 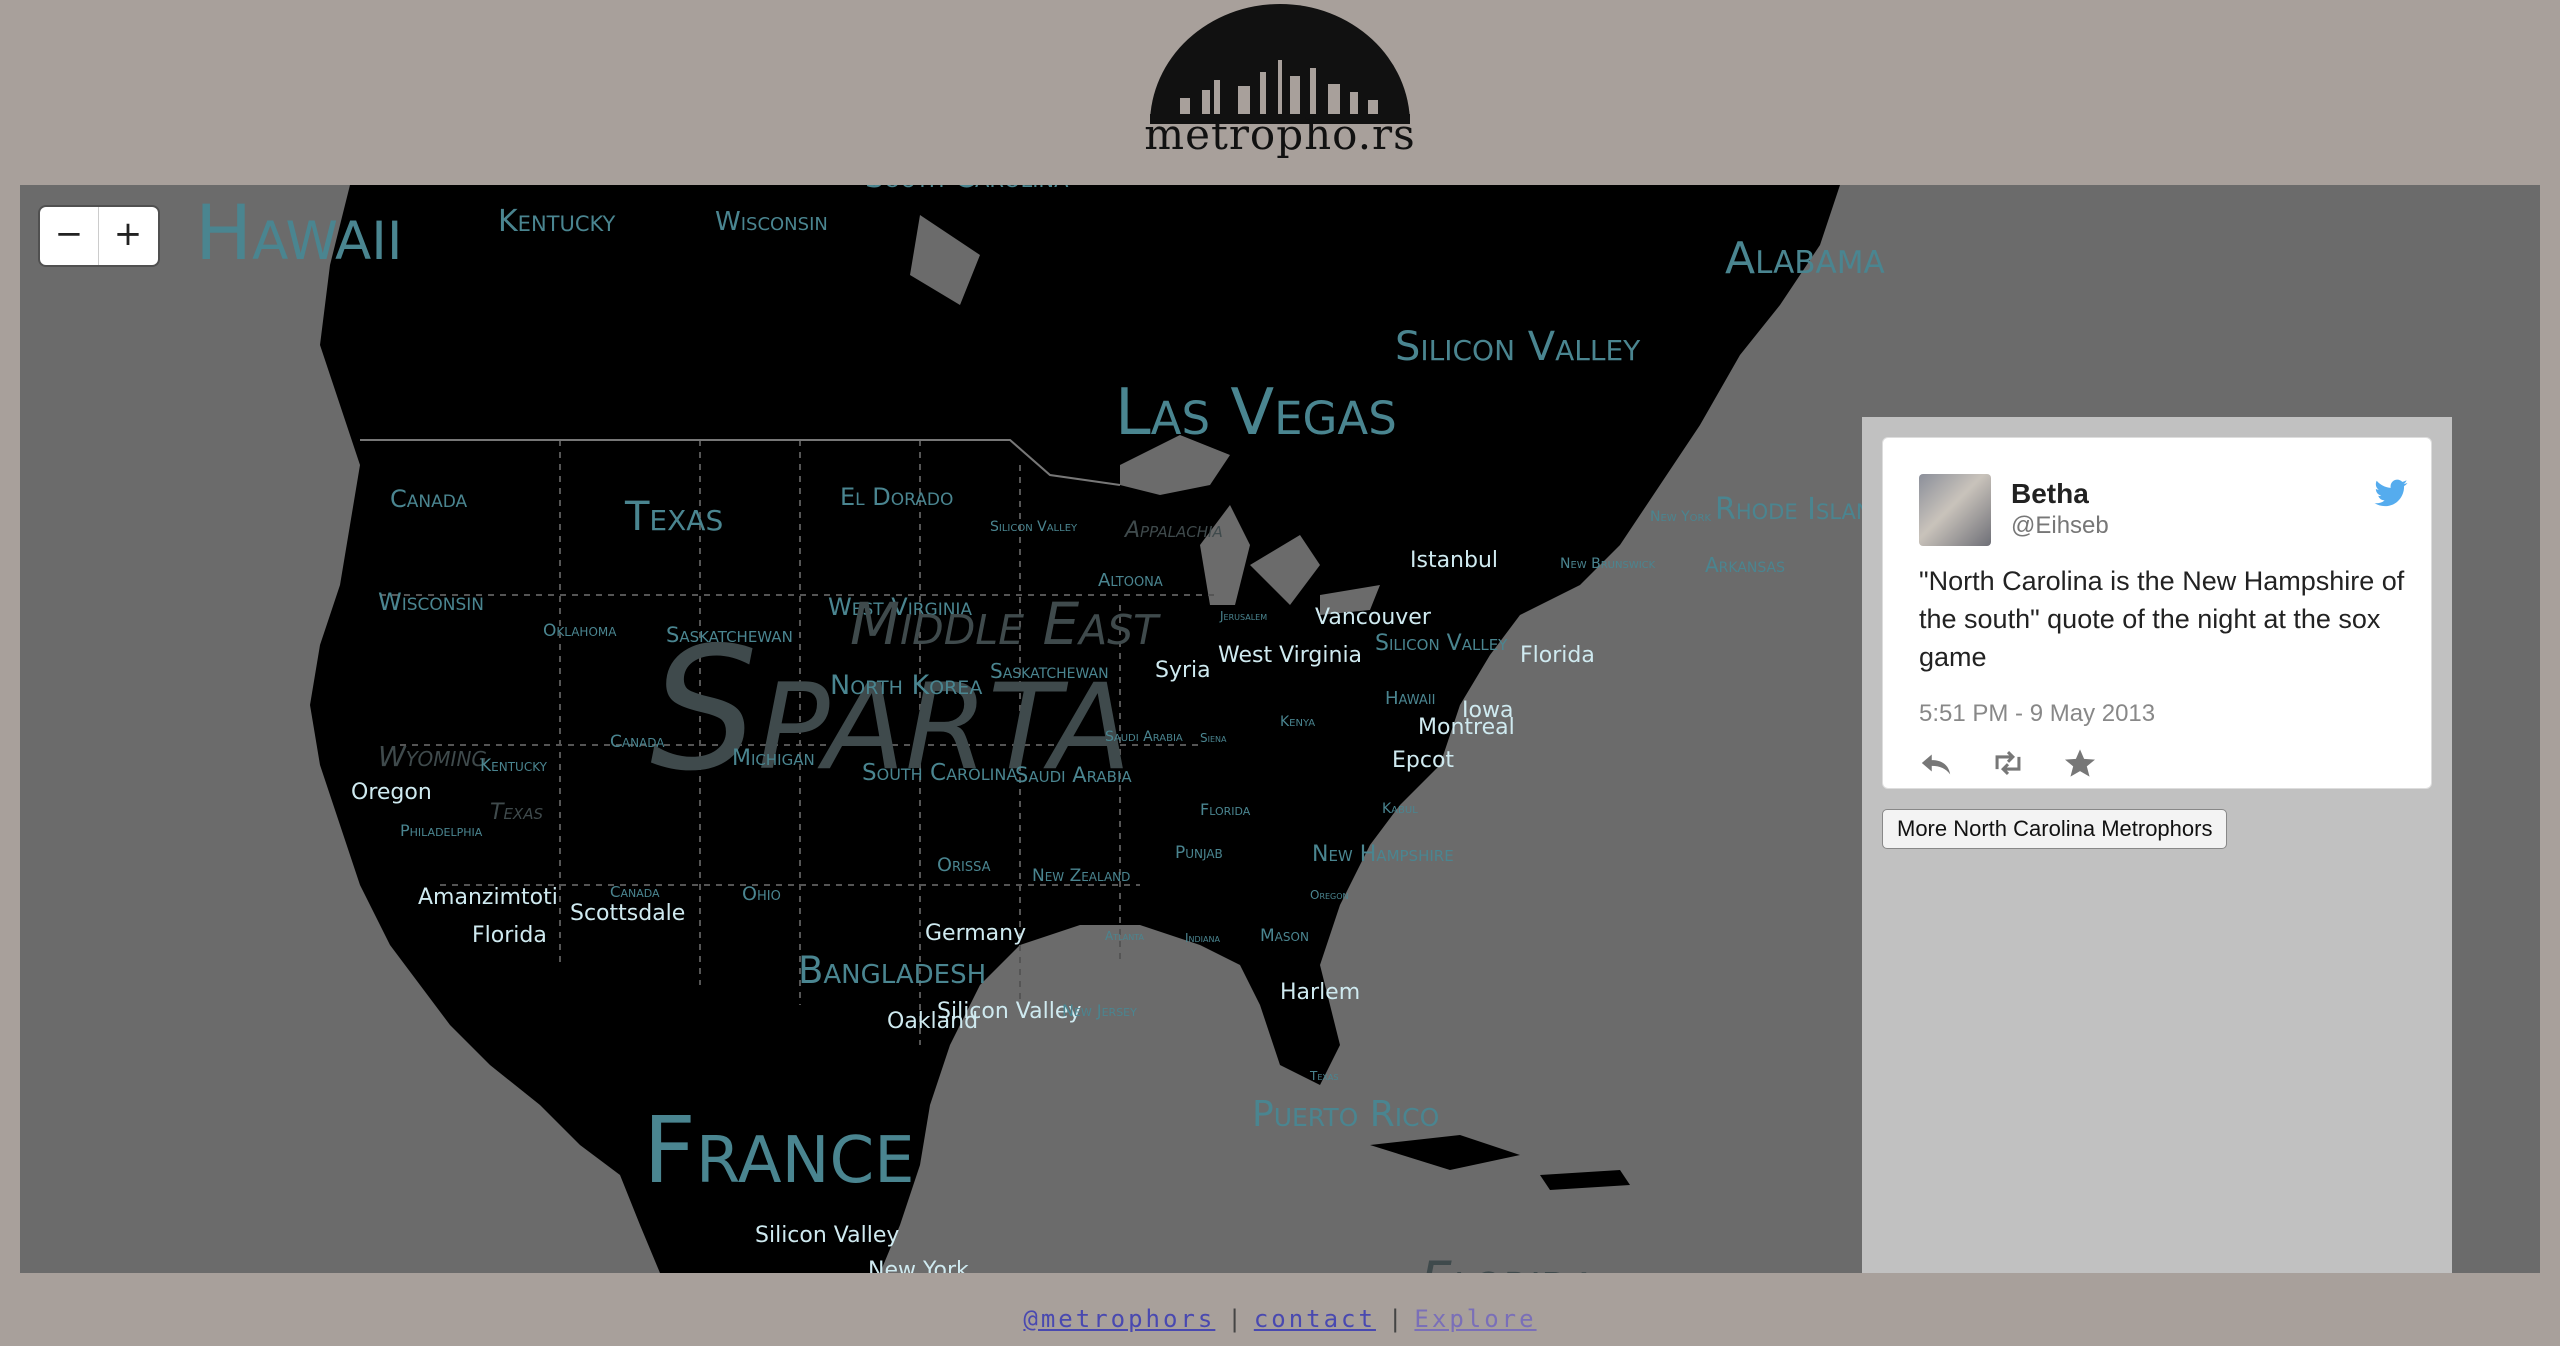 I want to click on map-label: El Dorado, so click(x=896, y=497).